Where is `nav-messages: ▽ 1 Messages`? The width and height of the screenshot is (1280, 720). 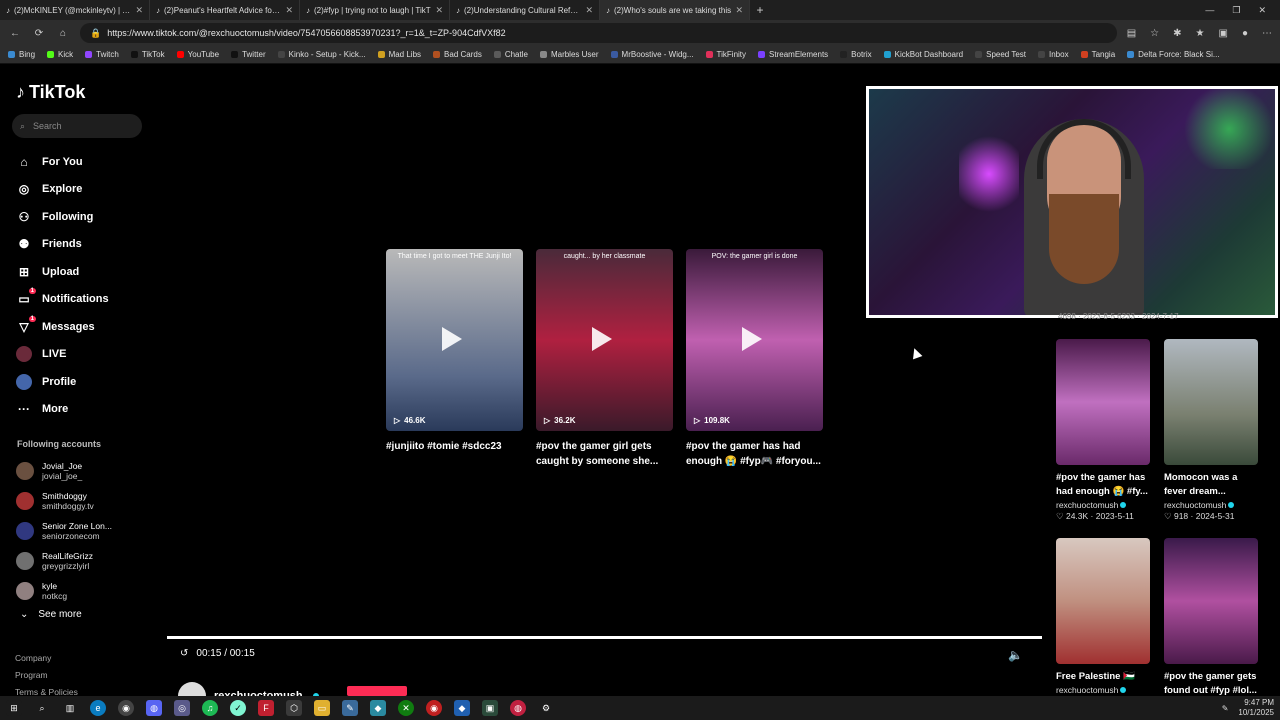
nav-messages: ▽ 1 Messages is located at coordinates (86, 327).